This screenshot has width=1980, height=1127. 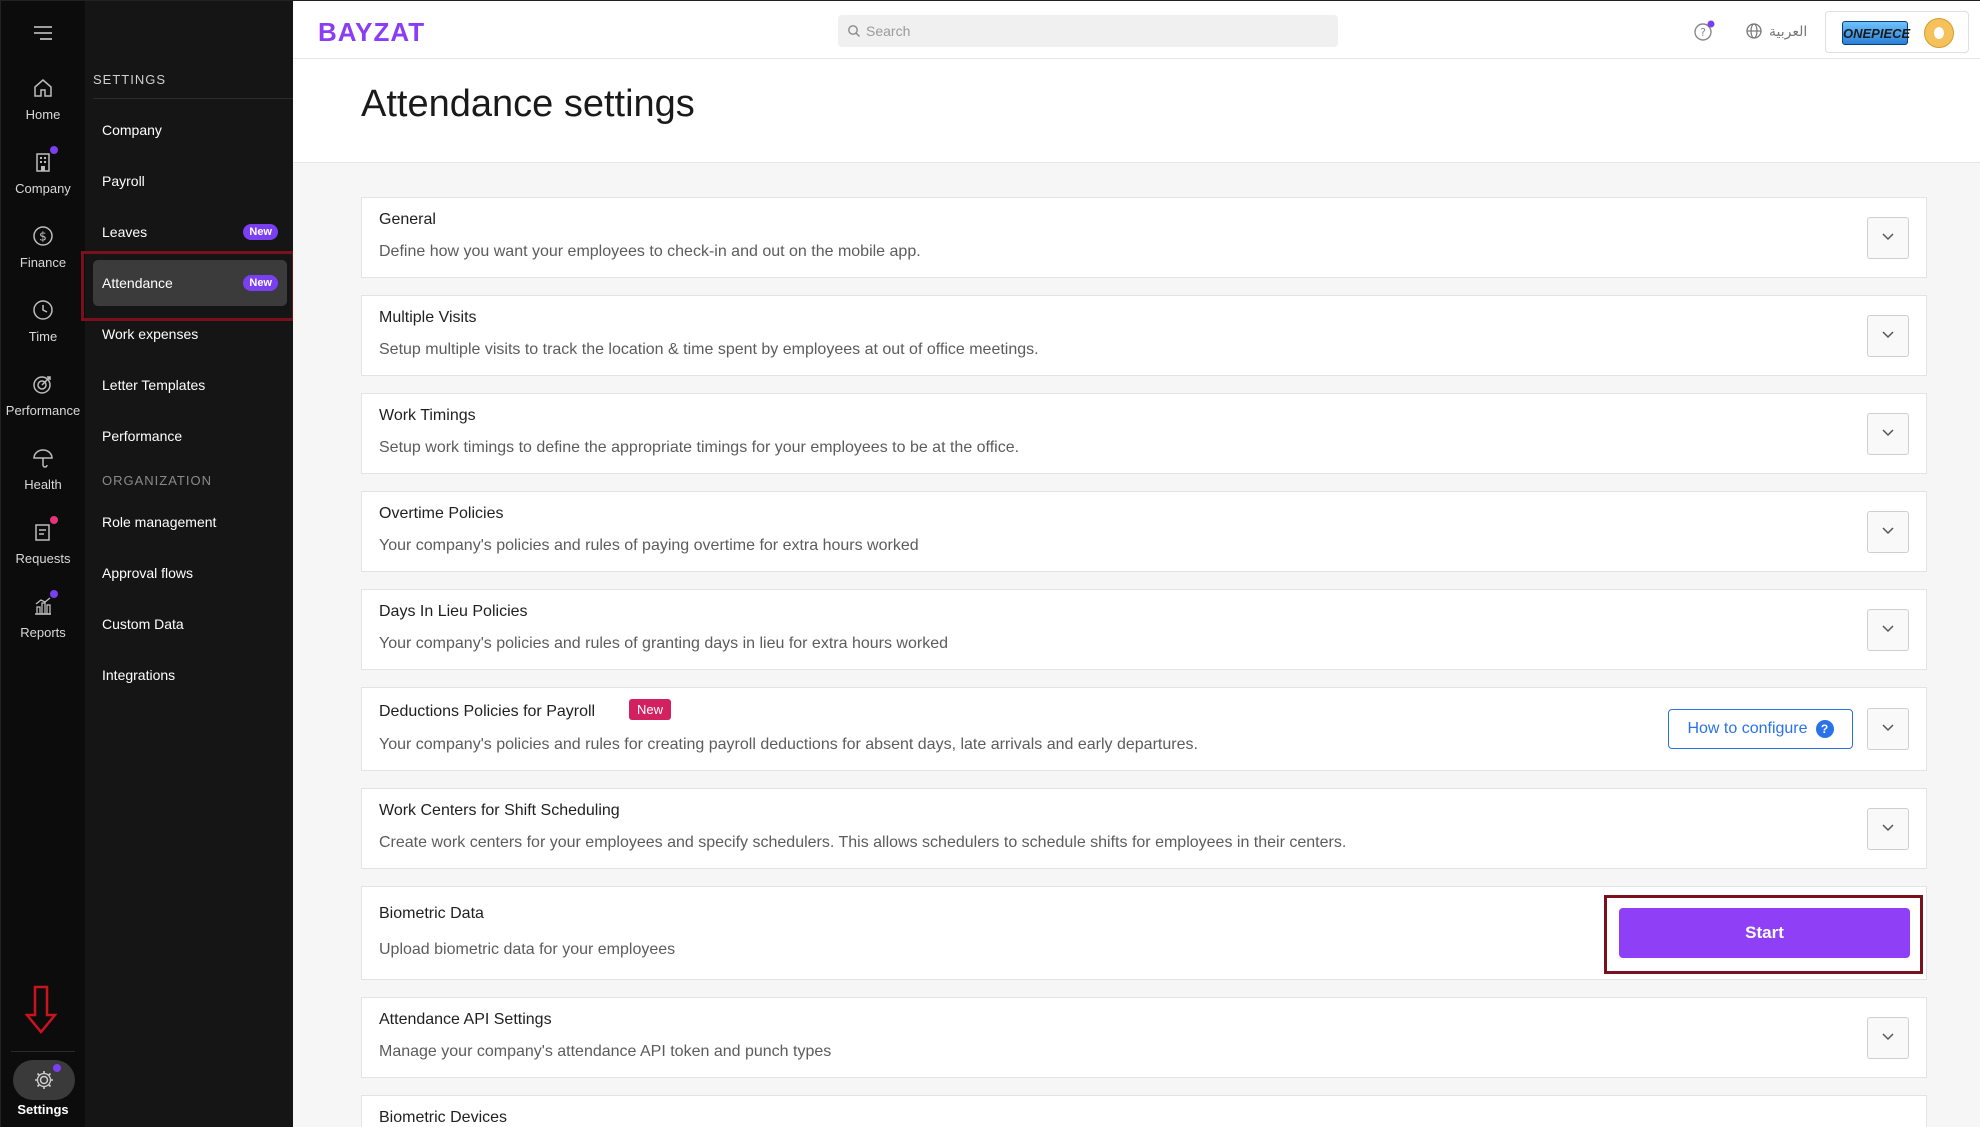 I want to click on card-title: Overtime Policies, so click(x=441, y=513).